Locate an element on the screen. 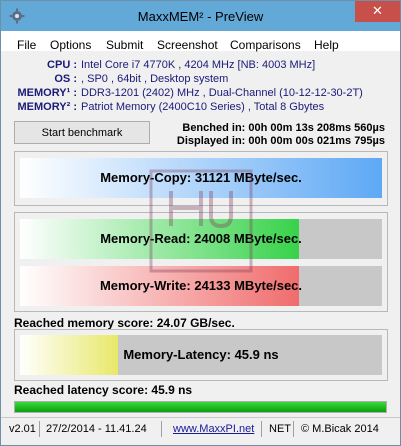 The image size is (401, 446). latency-score: Reached latency score: 45.9 ns is located at coordinates (103, 390).